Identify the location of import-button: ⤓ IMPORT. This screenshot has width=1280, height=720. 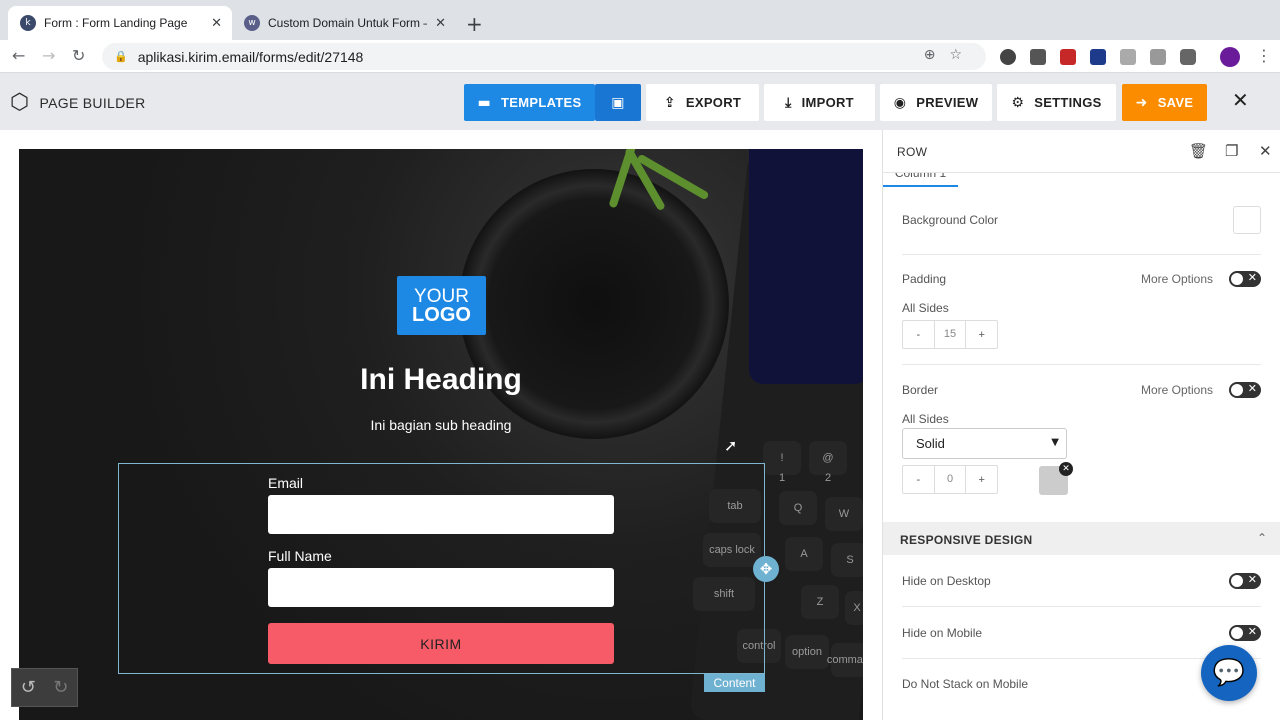
(819, 102).